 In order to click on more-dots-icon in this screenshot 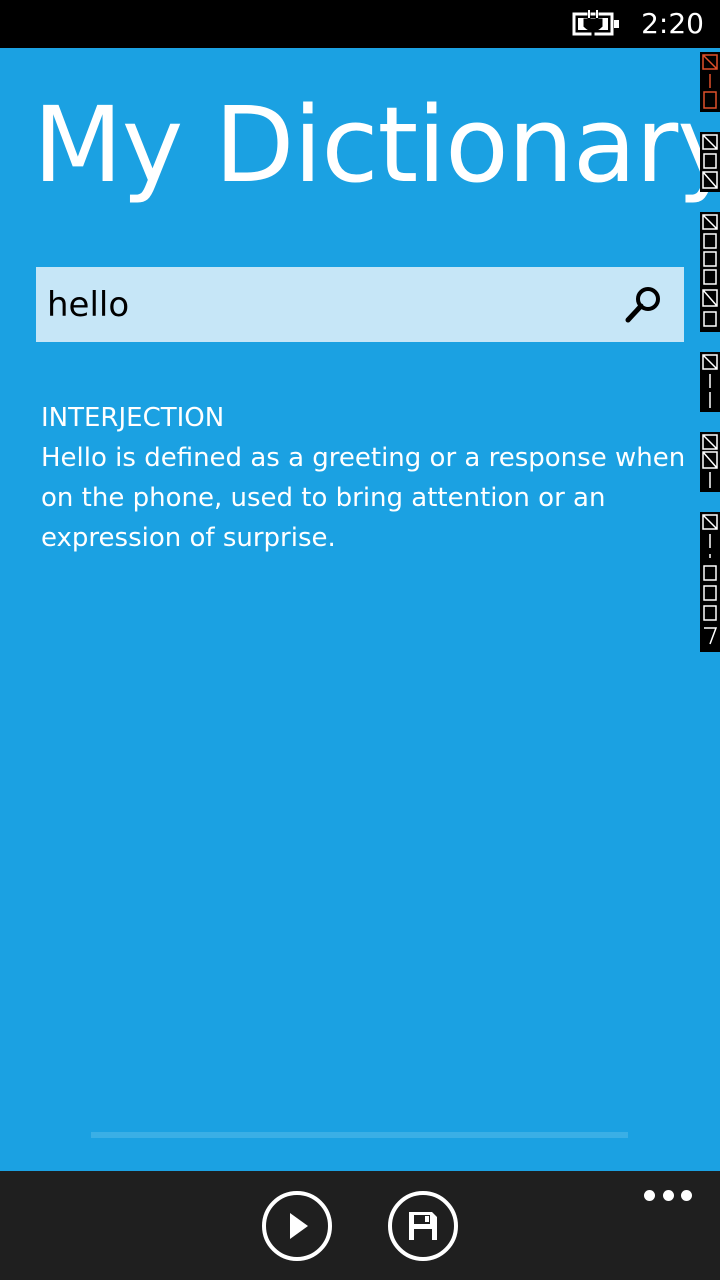, I will do `click(668, 1195)`.